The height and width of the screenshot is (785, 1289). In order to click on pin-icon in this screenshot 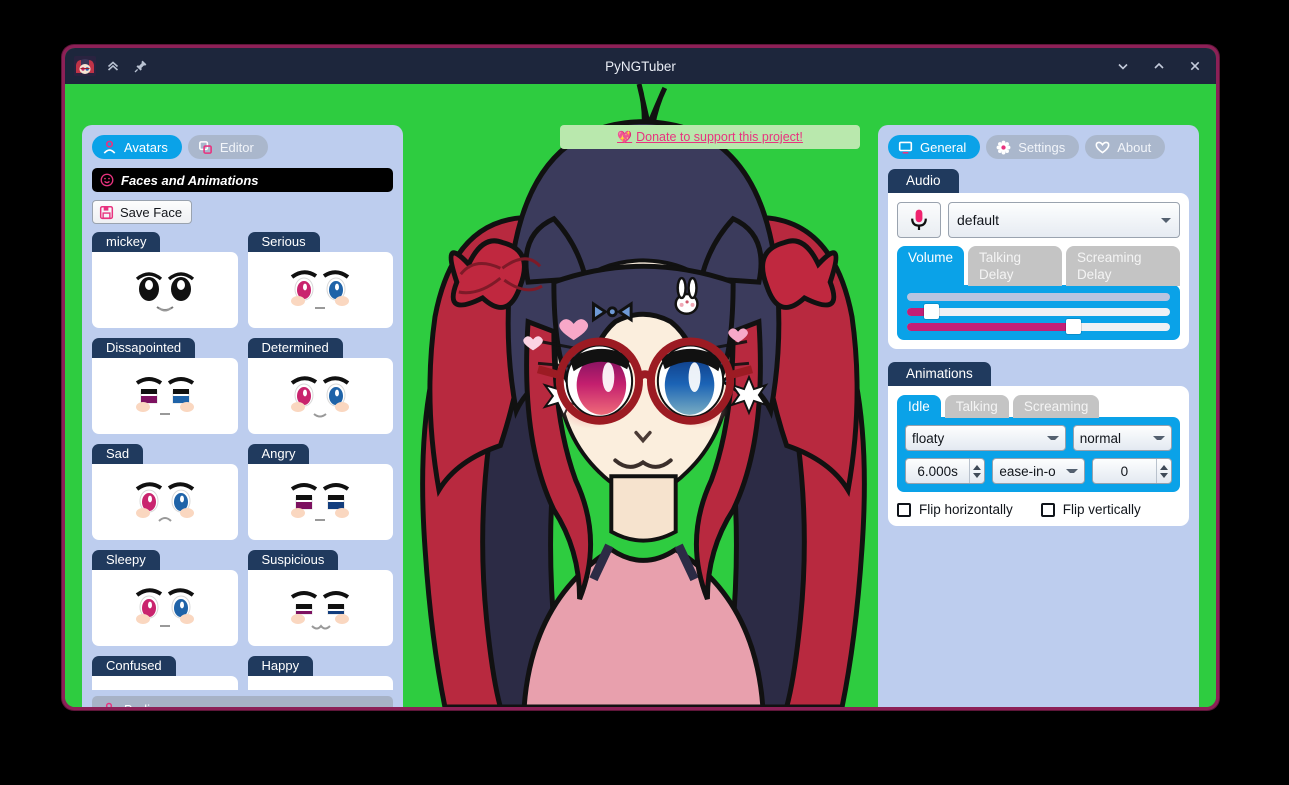, I will do `click(141, 66)`.